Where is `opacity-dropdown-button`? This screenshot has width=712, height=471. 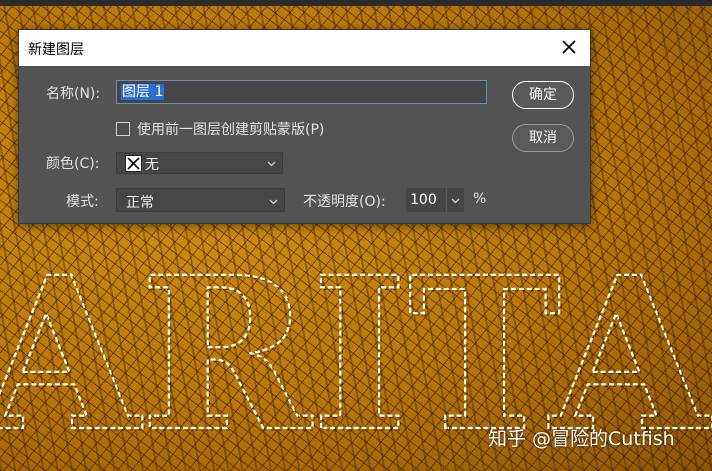 opacity-dropdown-button is located at coordinates (455, 200).